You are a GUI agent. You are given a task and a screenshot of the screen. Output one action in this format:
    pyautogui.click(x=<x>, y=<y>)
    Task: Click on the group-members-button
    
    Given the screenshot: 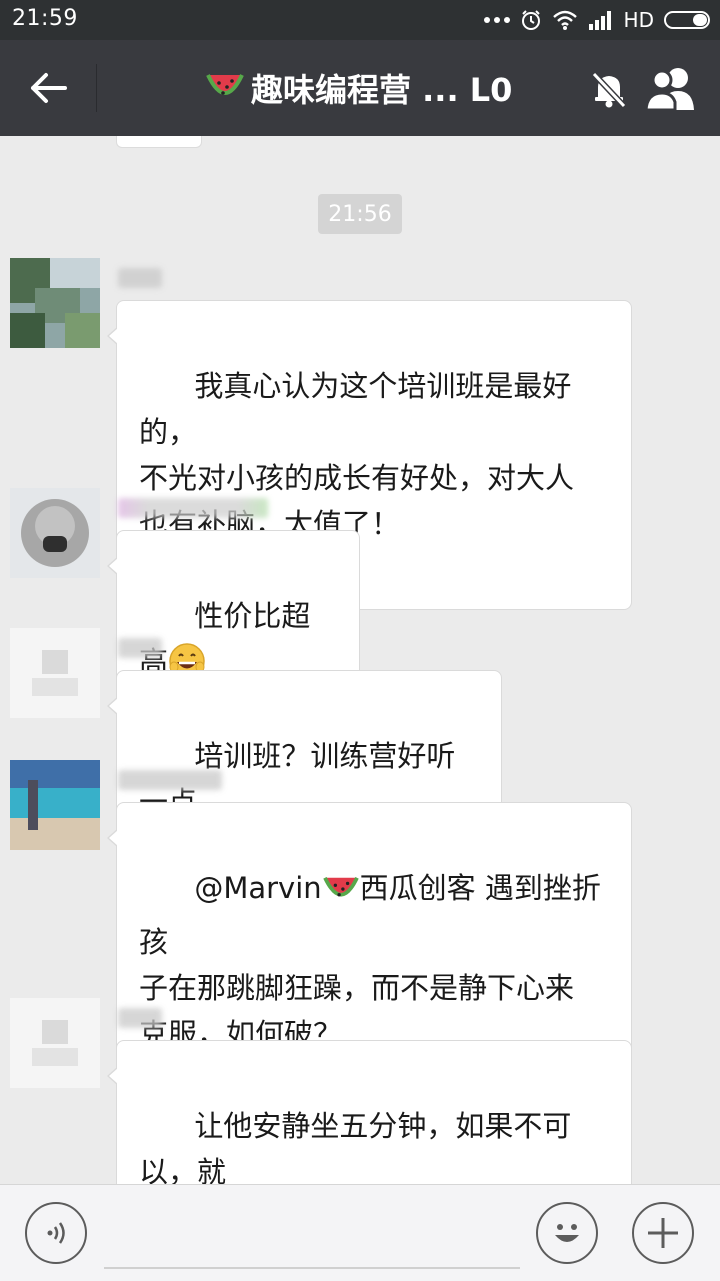 What is the action you would take?
    pyautogui.click(x=672, y=89)
    